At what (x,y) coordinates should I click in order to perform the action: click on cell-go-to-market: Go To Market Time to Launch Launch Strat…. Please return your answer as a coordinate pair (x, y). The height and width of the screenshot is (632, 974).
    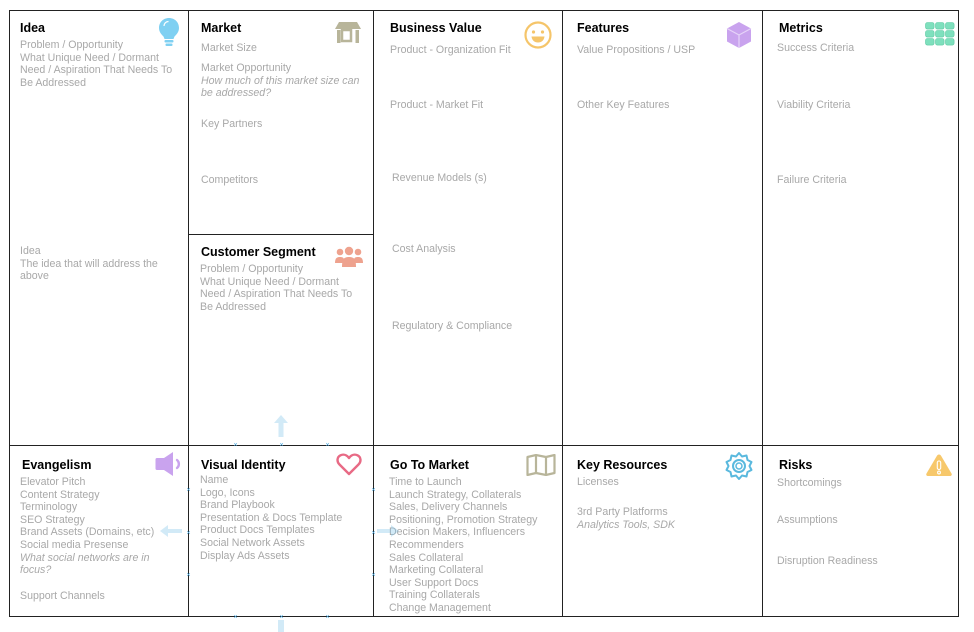
    Looking at the image, I should click on (468, 531).